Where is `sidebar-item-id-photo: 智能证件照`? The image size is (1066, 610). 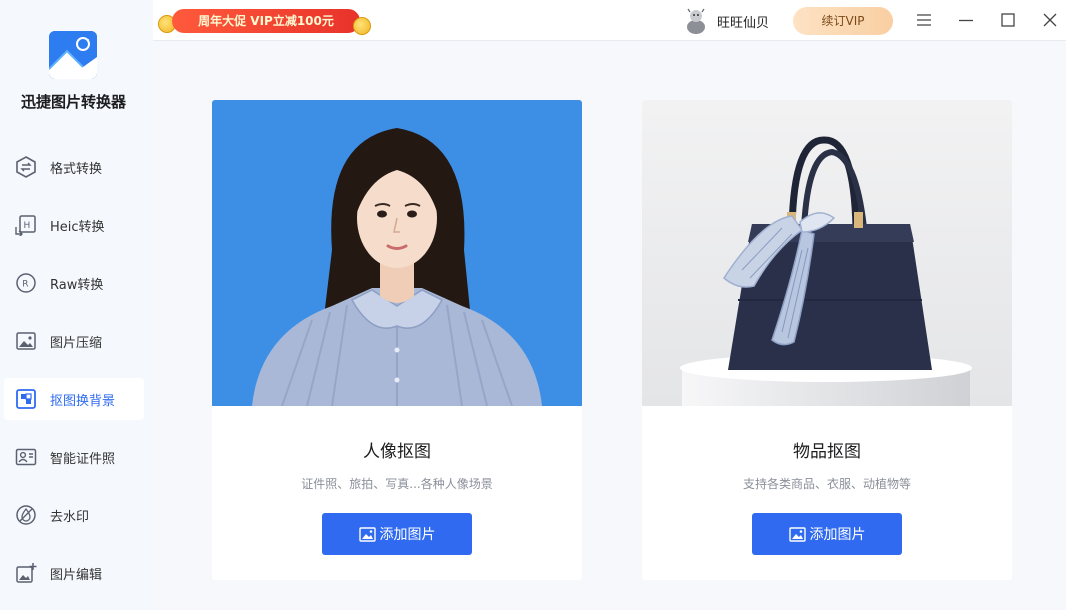 sidebar-item-id-photo: 智能证件照 is located at coordinates (74, 457).